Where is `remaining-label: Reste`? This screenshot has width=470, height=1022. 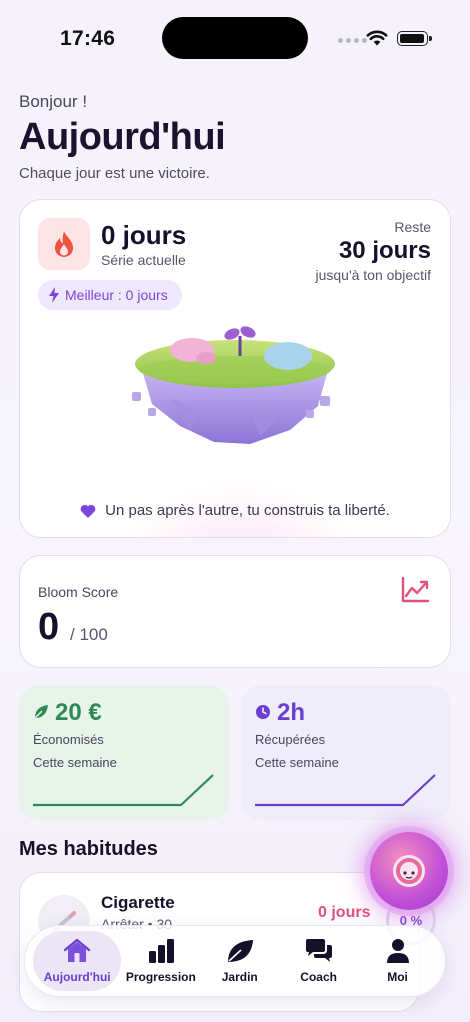 remaining-label: Reste is located at coordinates (412, 227).